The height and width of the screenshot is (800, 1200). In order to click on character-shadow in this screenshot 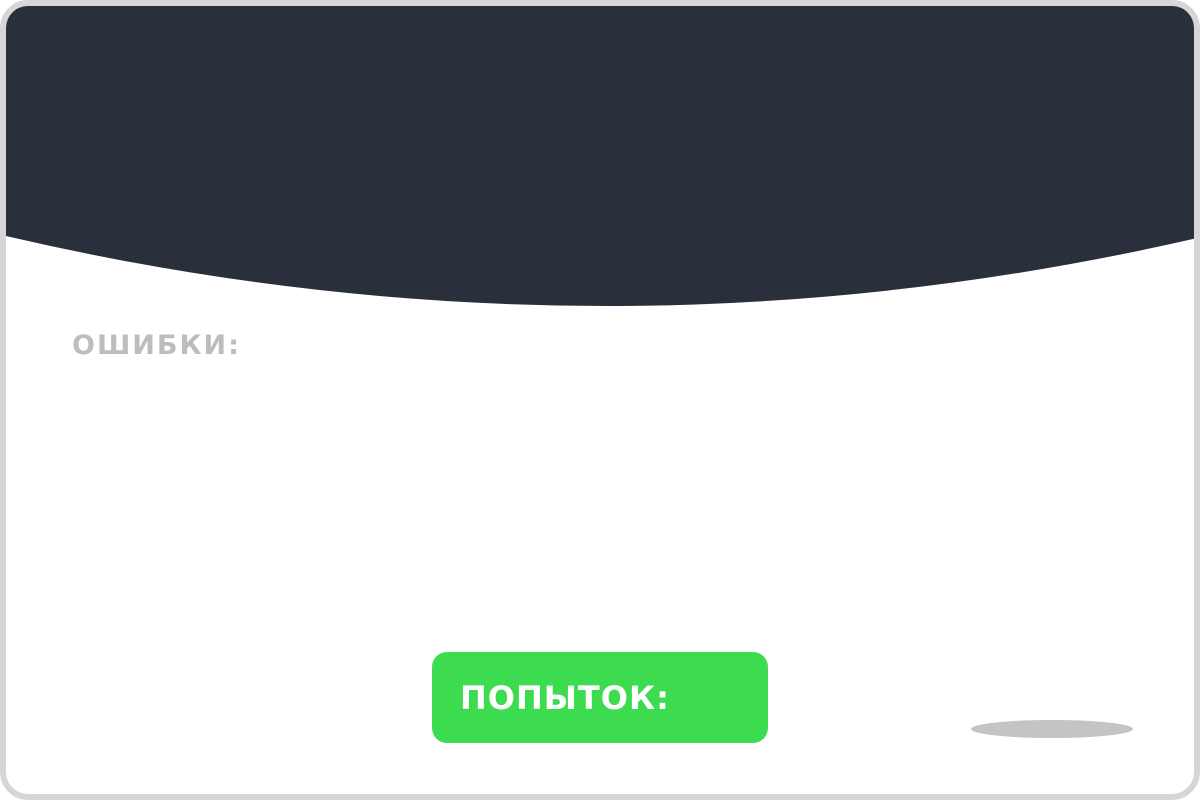, I will do `click(1052, 729)`.